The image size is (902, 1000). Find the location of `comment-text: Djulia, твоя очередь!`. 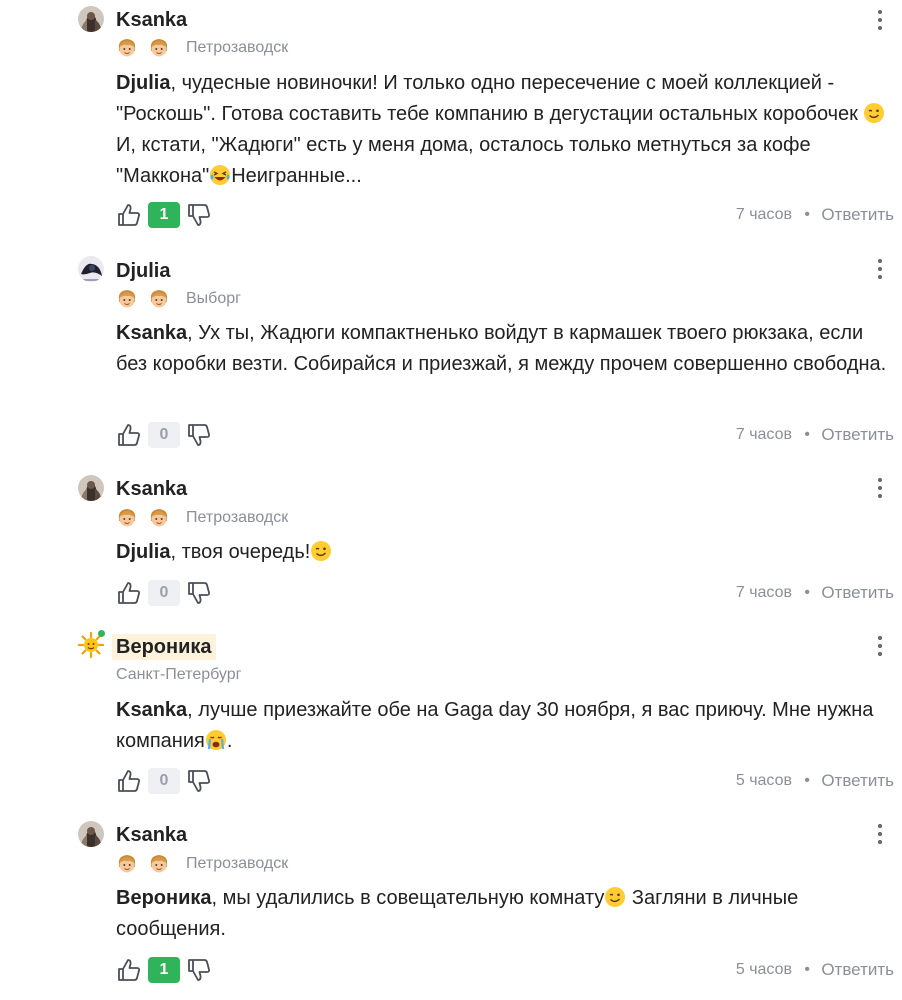

comment-text: Djulia, твоя очередь! is located at coordinates (506, 552).